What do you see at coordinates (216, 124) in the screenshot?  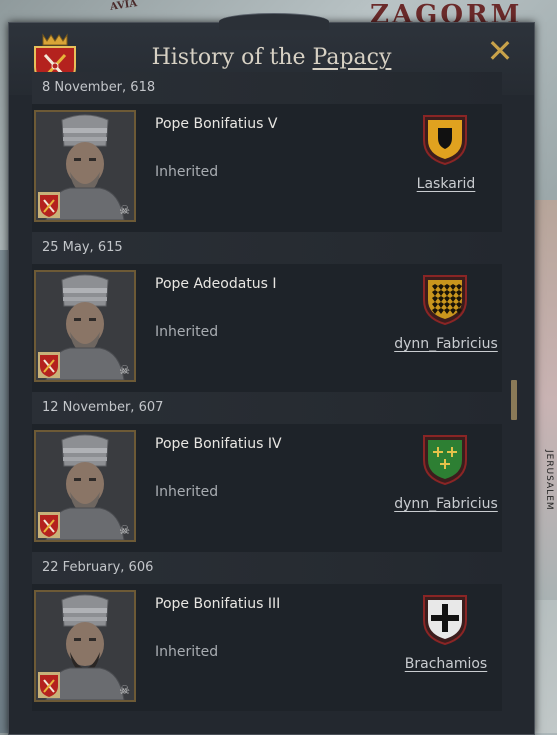 I see `pope-name: Pope Bonifatius V` at bounding box center [216, 124].